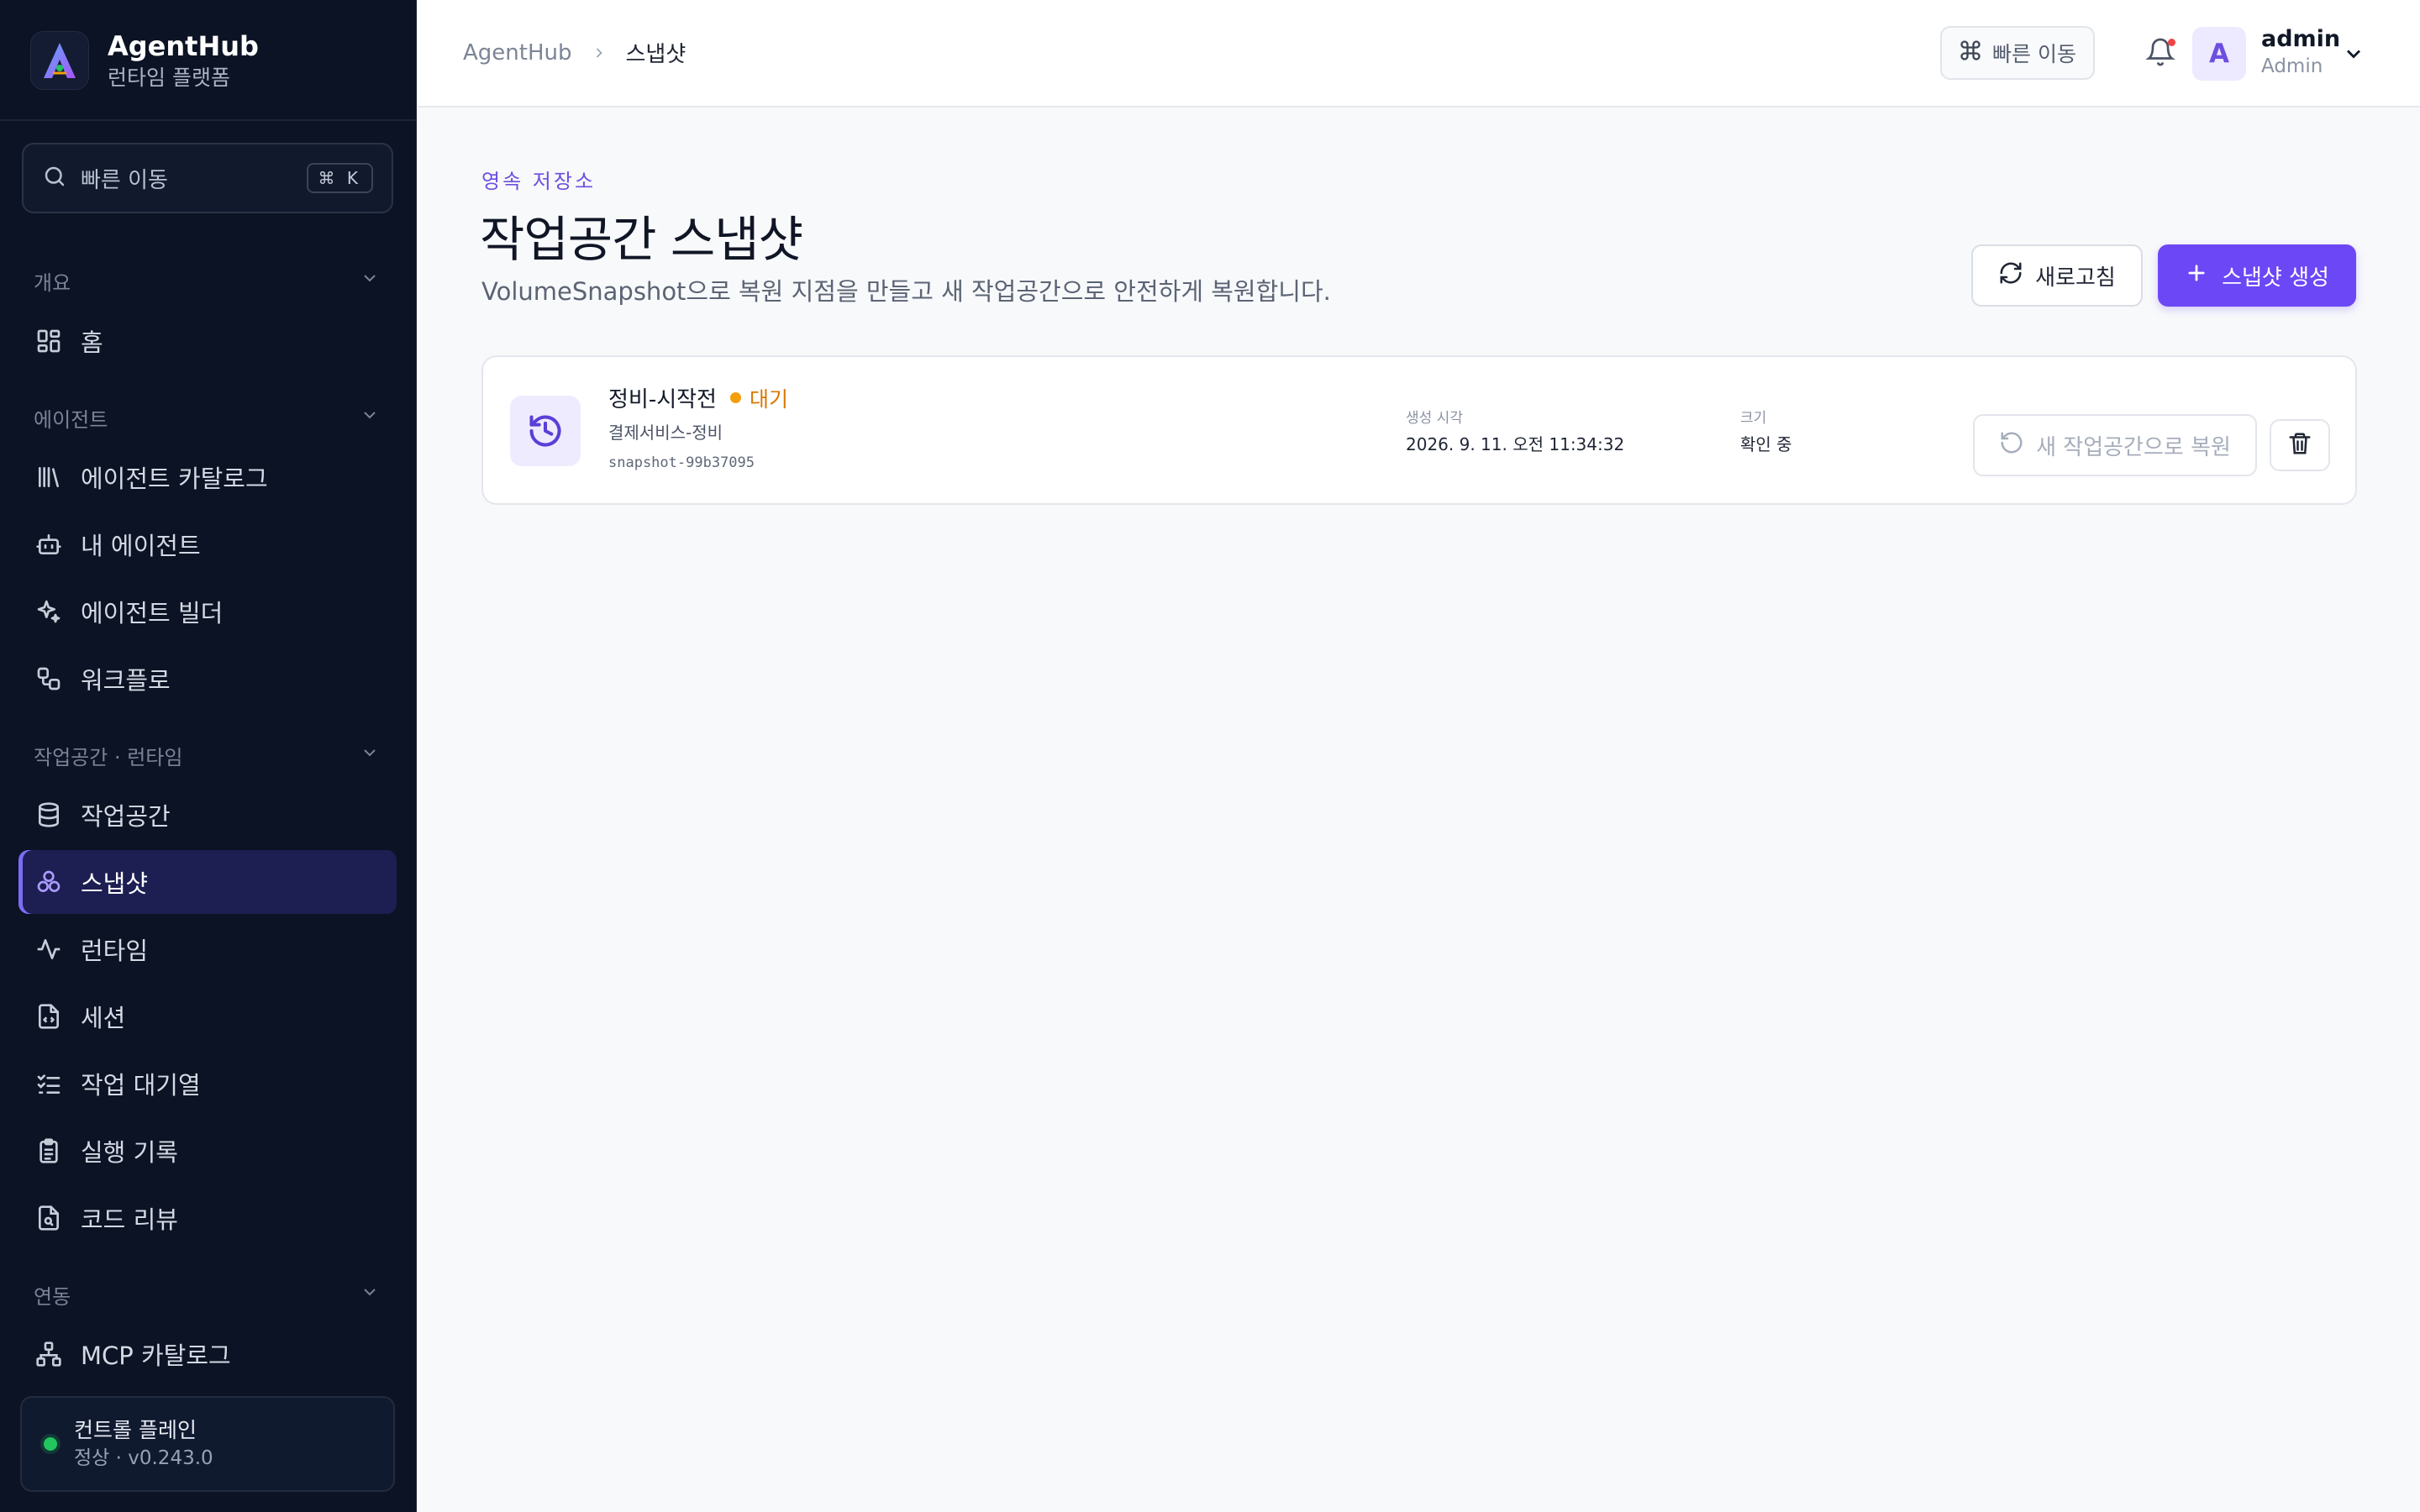  What do you see at coordinates (517, 53) in the screenshot?
I see `breadcrumb-root: AgentHub` at bounding box center [517, 53].